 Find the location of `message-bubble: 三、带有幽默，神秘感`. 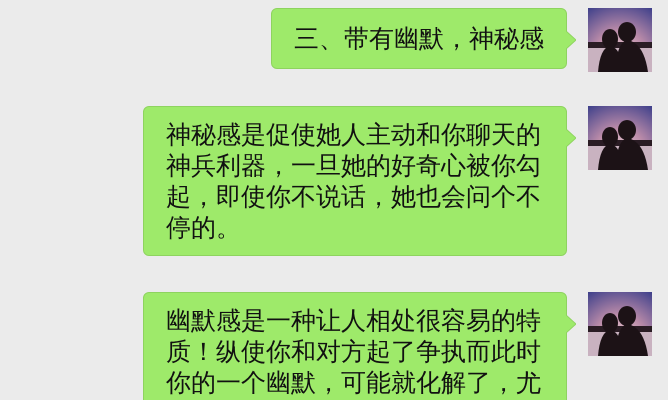

message-bubble: 三、带有幽默，神秘感 is located at coordinates (419, 38).